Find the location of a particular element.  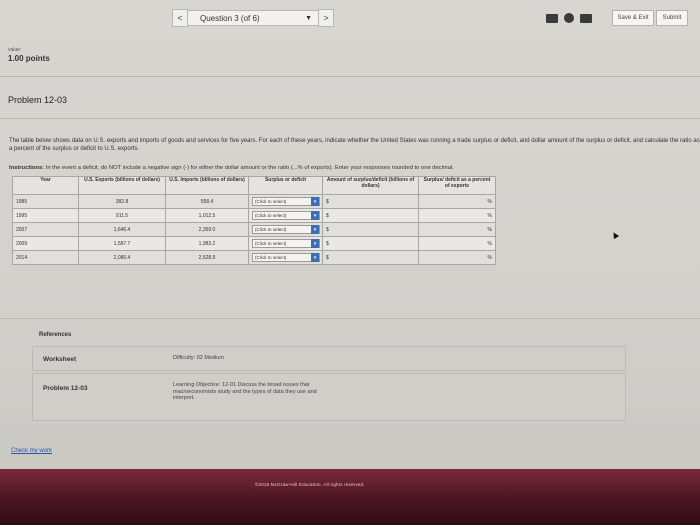

calculator-icon is located at coordinates (569, 18).